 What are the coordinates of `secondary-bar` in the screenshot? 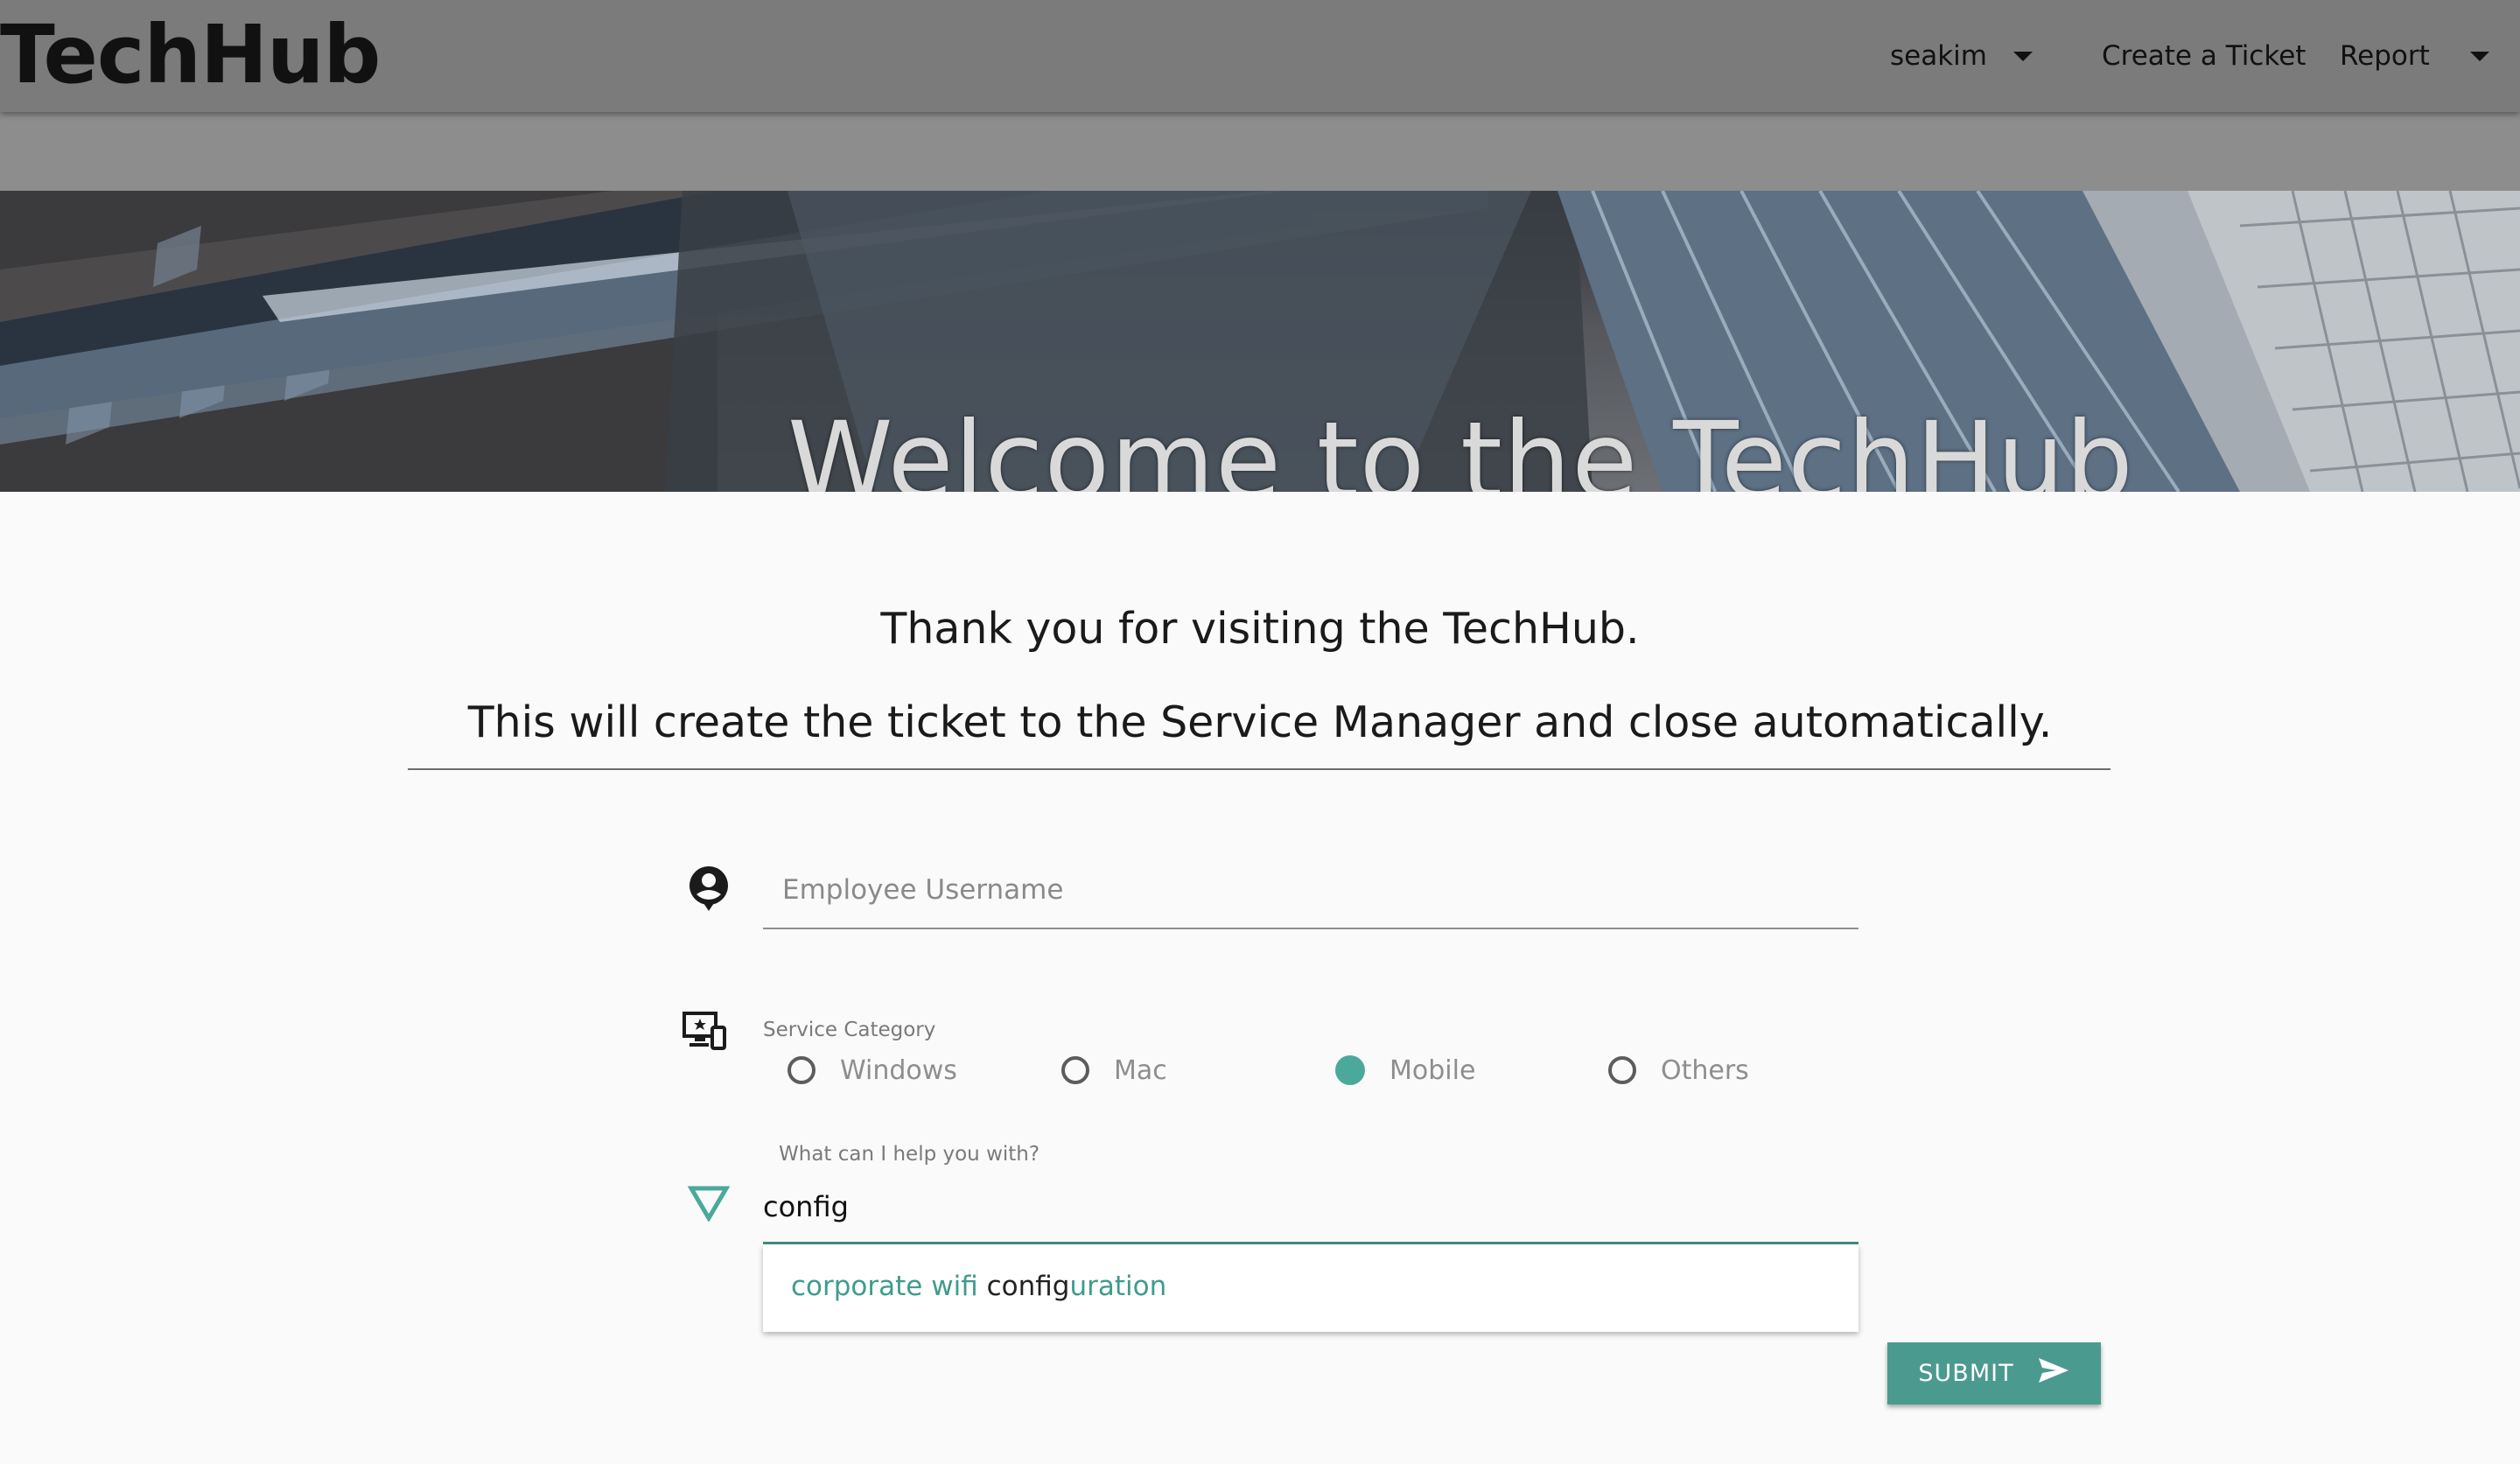 It's located at (1260, 152).